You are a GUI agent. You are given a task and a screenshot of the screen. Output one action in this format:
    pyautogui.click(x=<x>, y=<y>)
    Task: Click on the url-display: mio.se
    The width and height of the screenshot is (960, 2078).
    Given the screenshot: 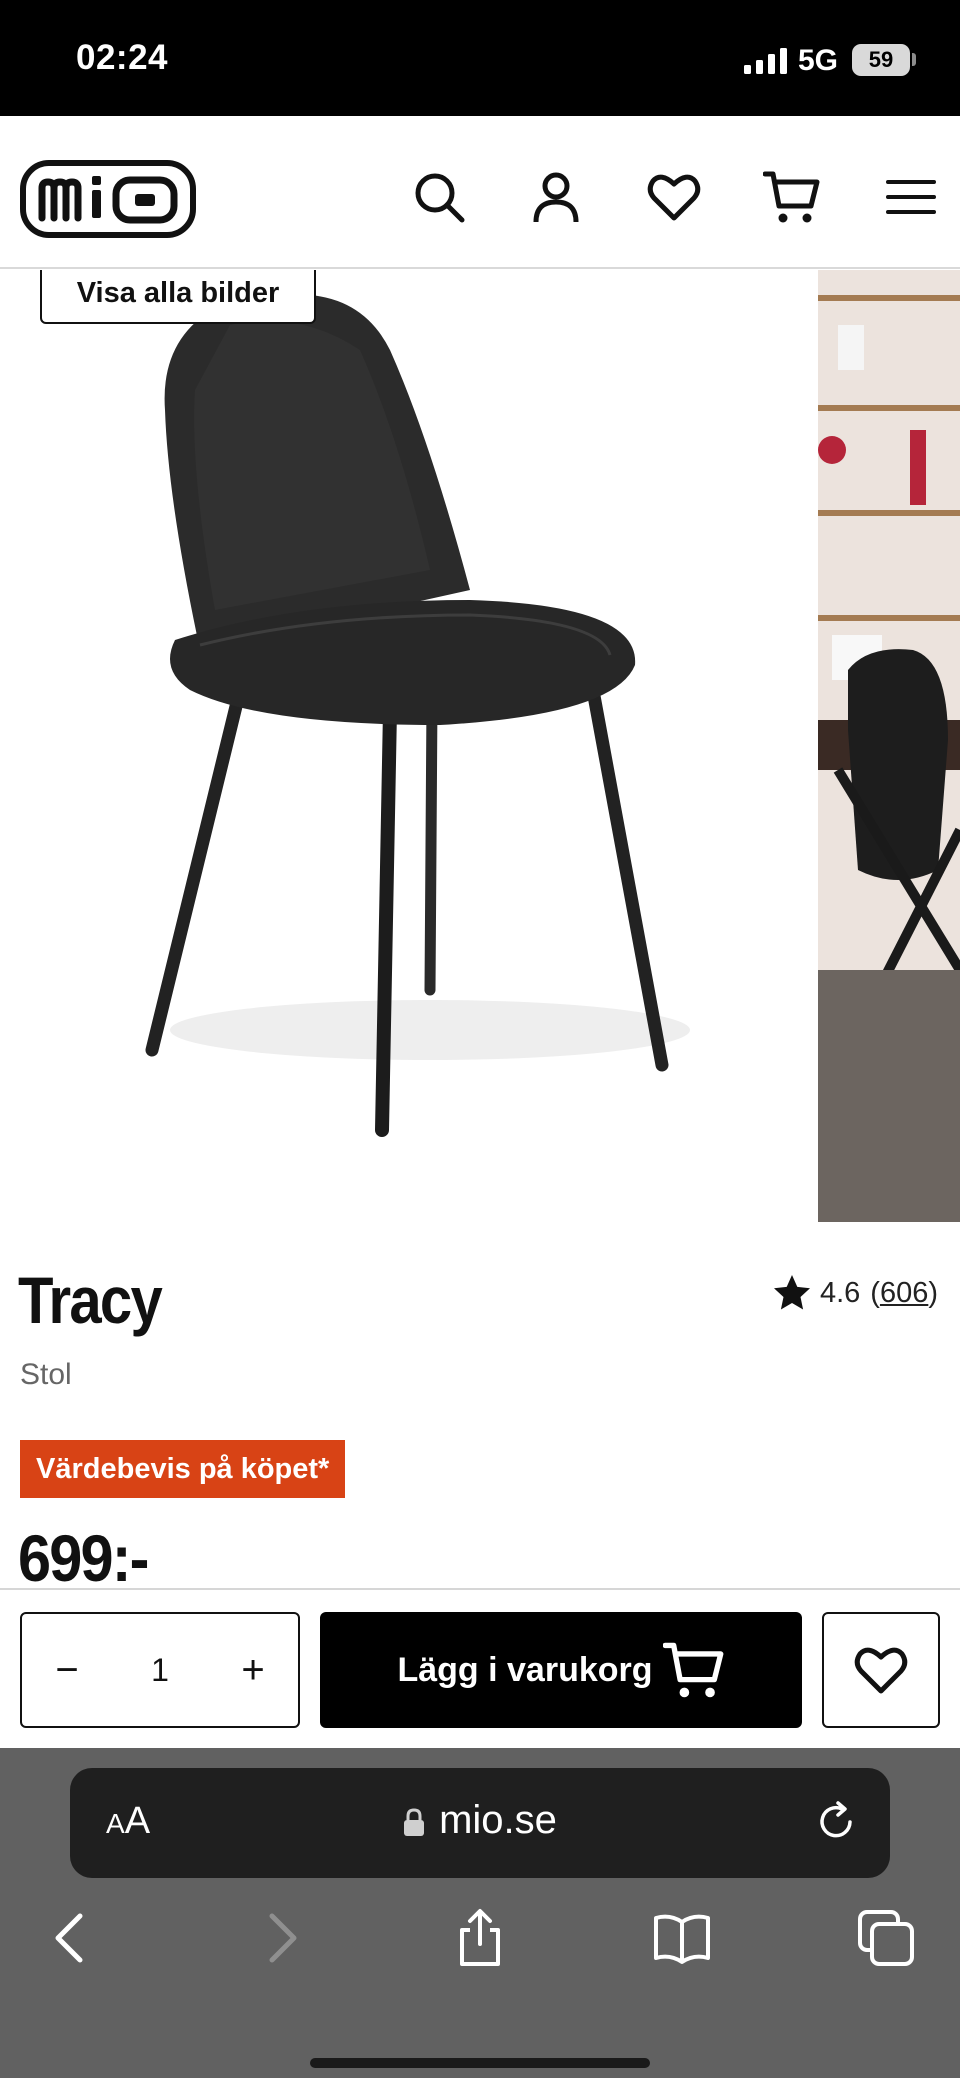 What is the action you would take?
    pyautogui.click(x=480, y=1820)
    